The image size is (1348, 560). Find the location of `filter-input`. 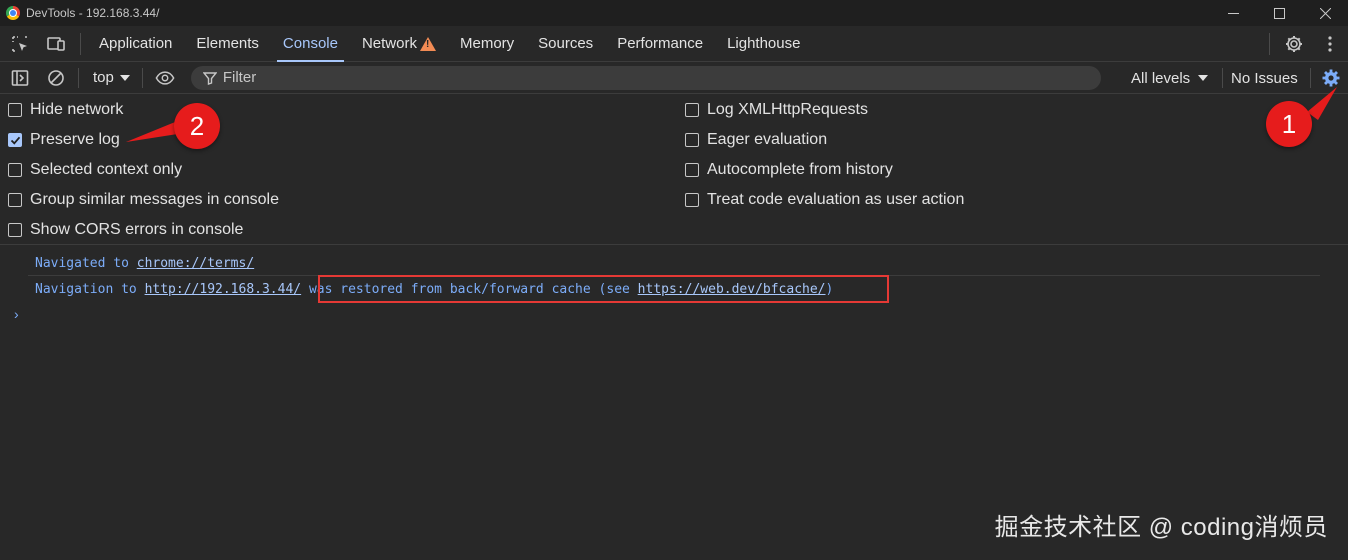

filter-input is located at coordinates (652, 77).